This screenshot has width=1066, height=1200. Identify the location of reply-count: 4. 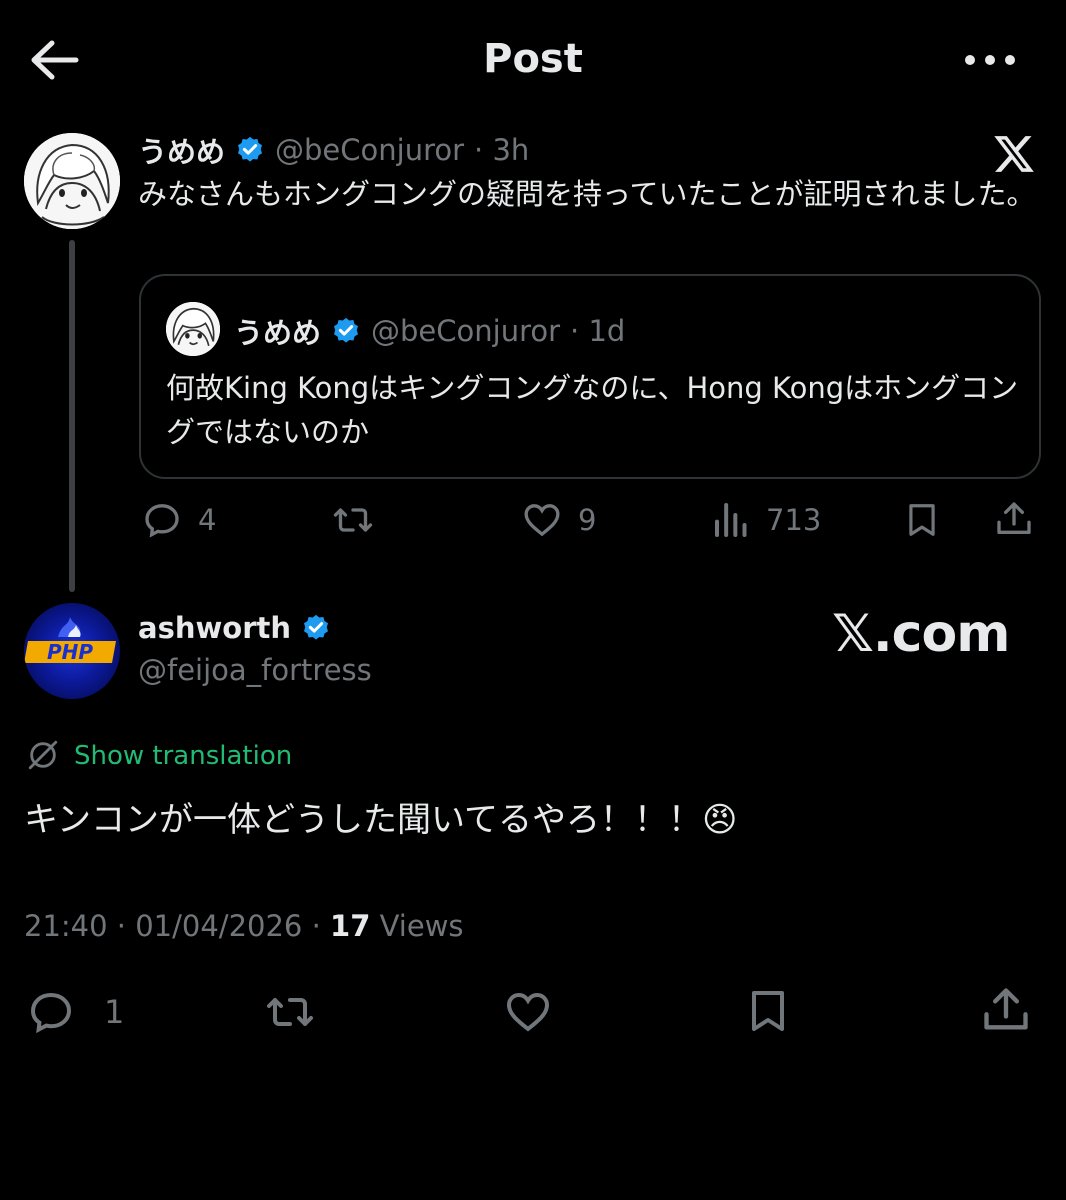
(207, 520).